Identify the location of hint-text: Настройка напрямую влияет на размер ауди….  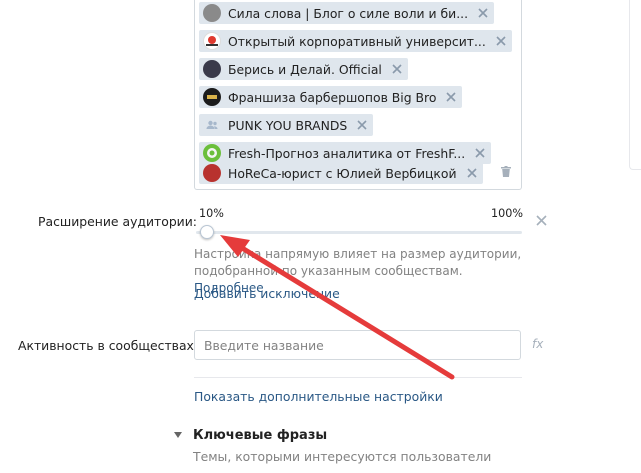
(358, 262).